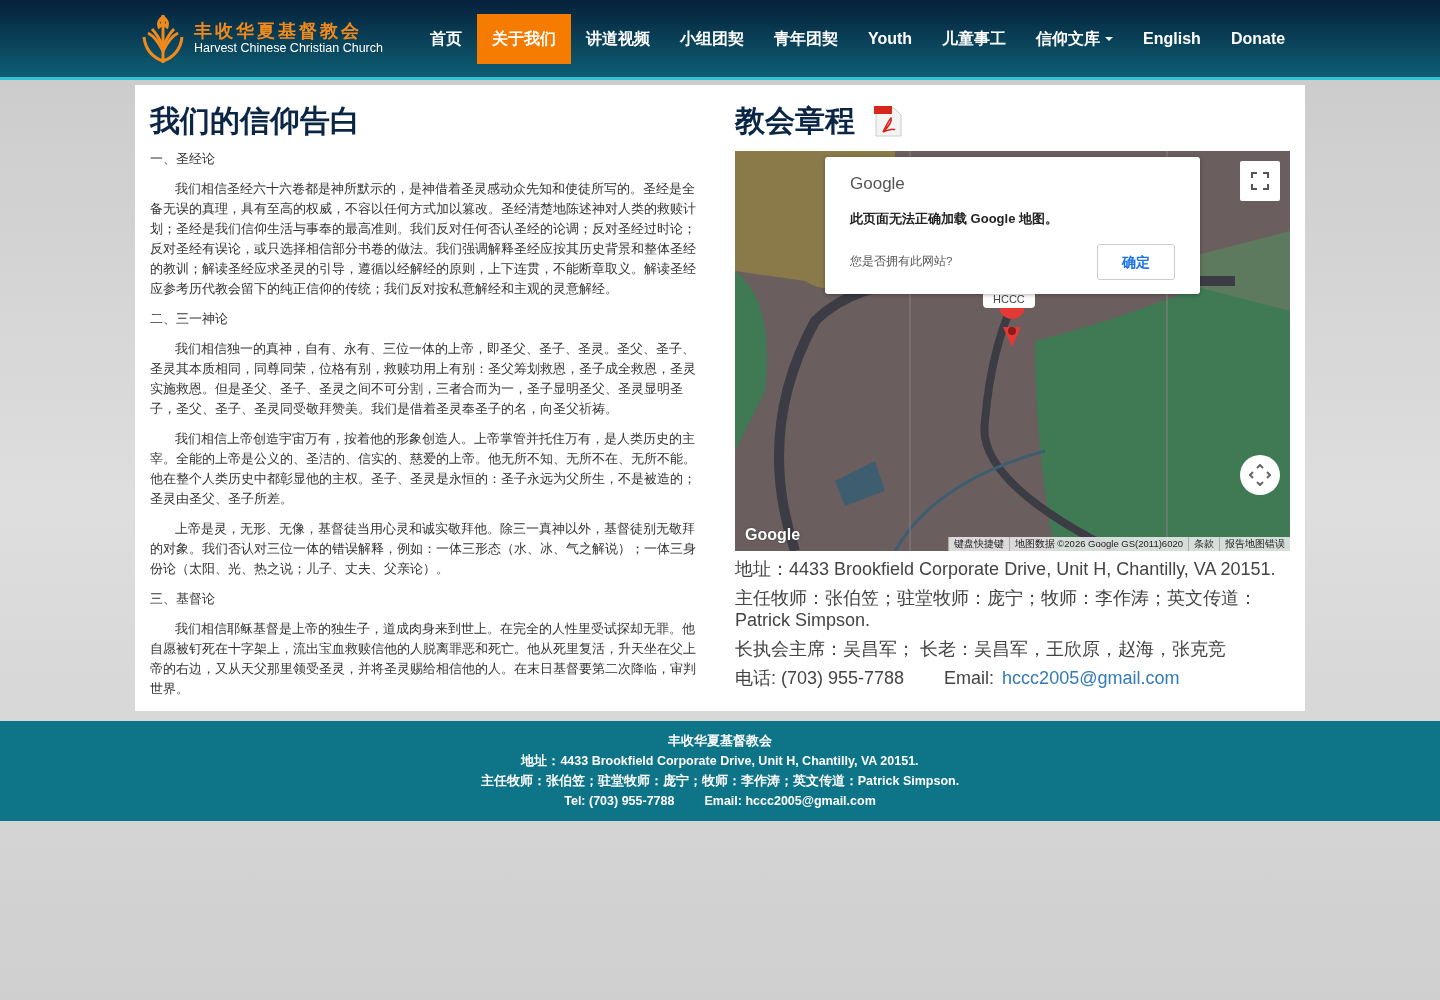 The height and width of the screenshot is (1000, 1440). I want to click on phone-text: 电话: (703) 955-7788, so click(820, 678).